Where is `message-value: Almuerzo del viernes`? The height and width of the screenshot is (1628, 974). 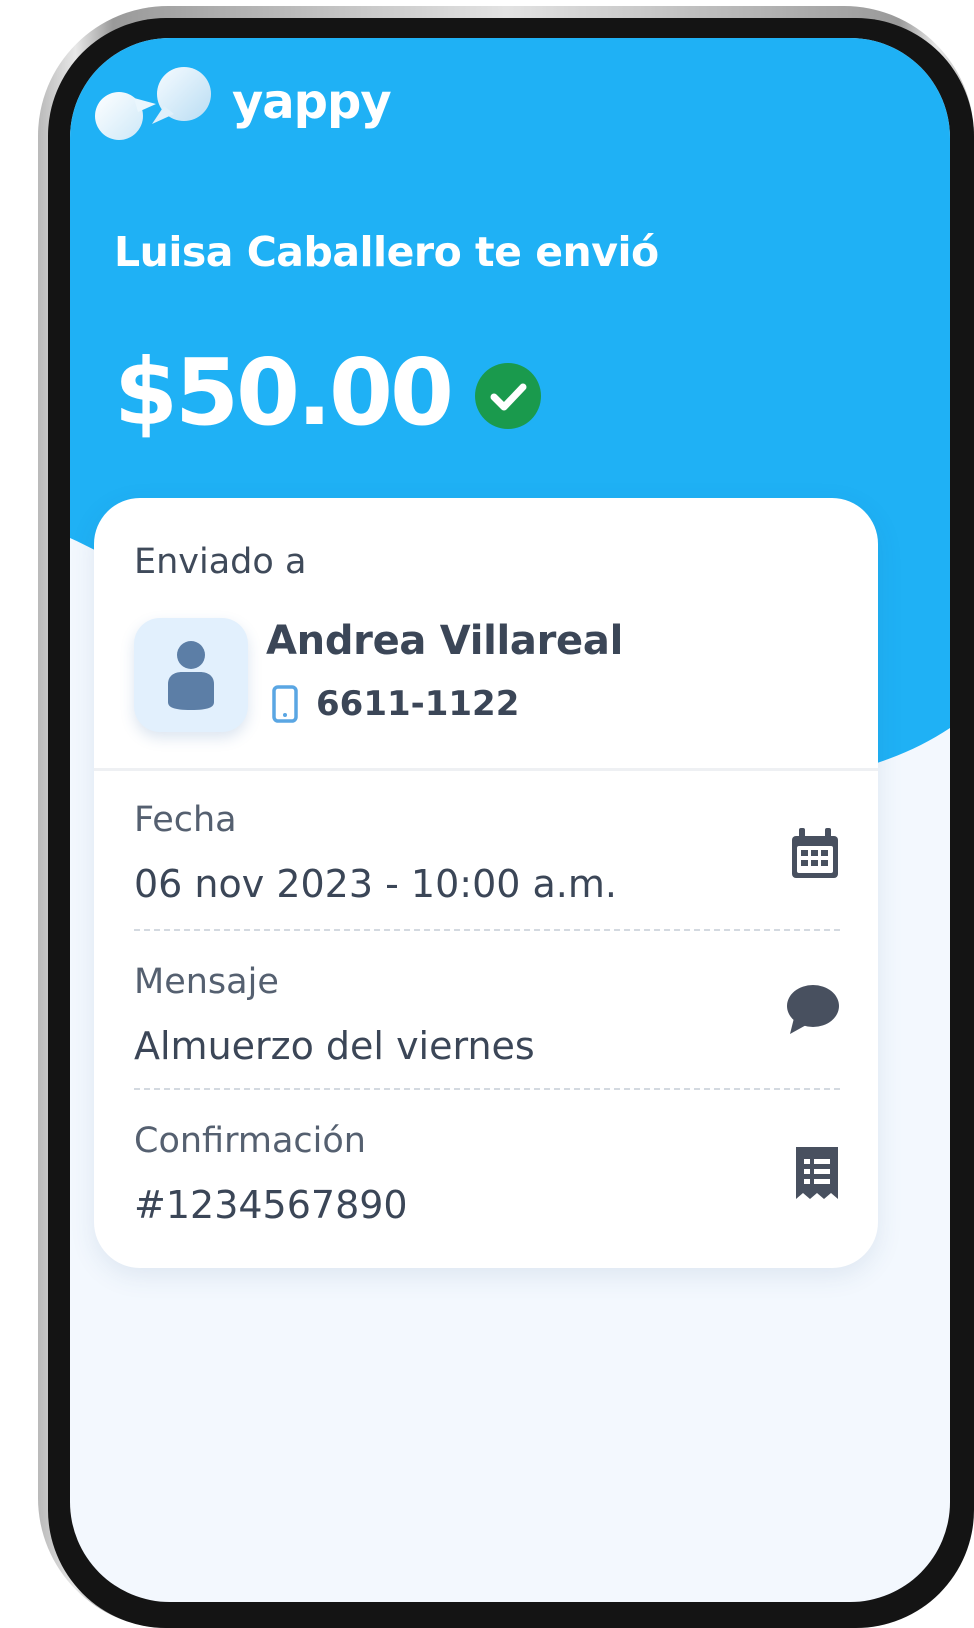
message-value: Almuerzo del viernes is located at coordinates (334, 1046).